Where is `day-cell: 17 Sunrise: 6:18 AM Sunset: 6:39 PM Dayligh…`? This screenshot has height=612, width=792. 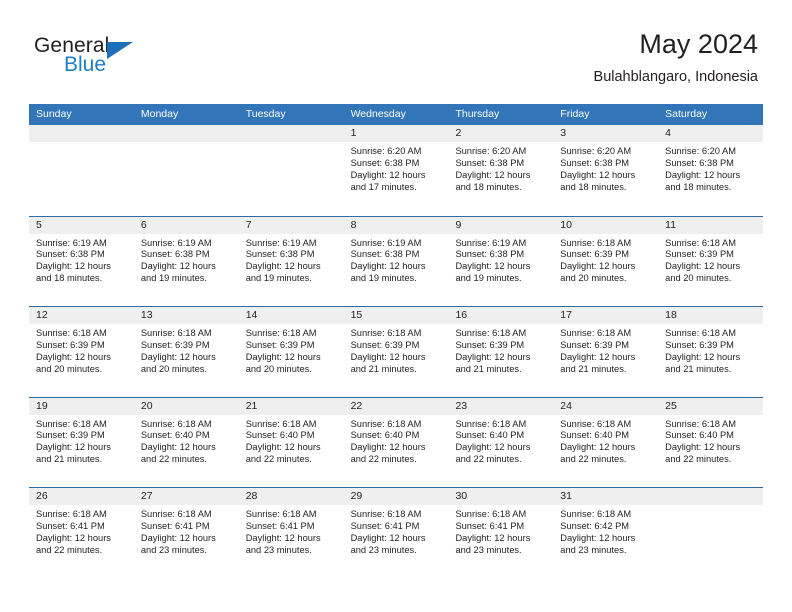
day-cell: 17 Sunrise: 6:18 AM Sunset: 6:39 PM Dayligh… is located at coordinates (606, 352).